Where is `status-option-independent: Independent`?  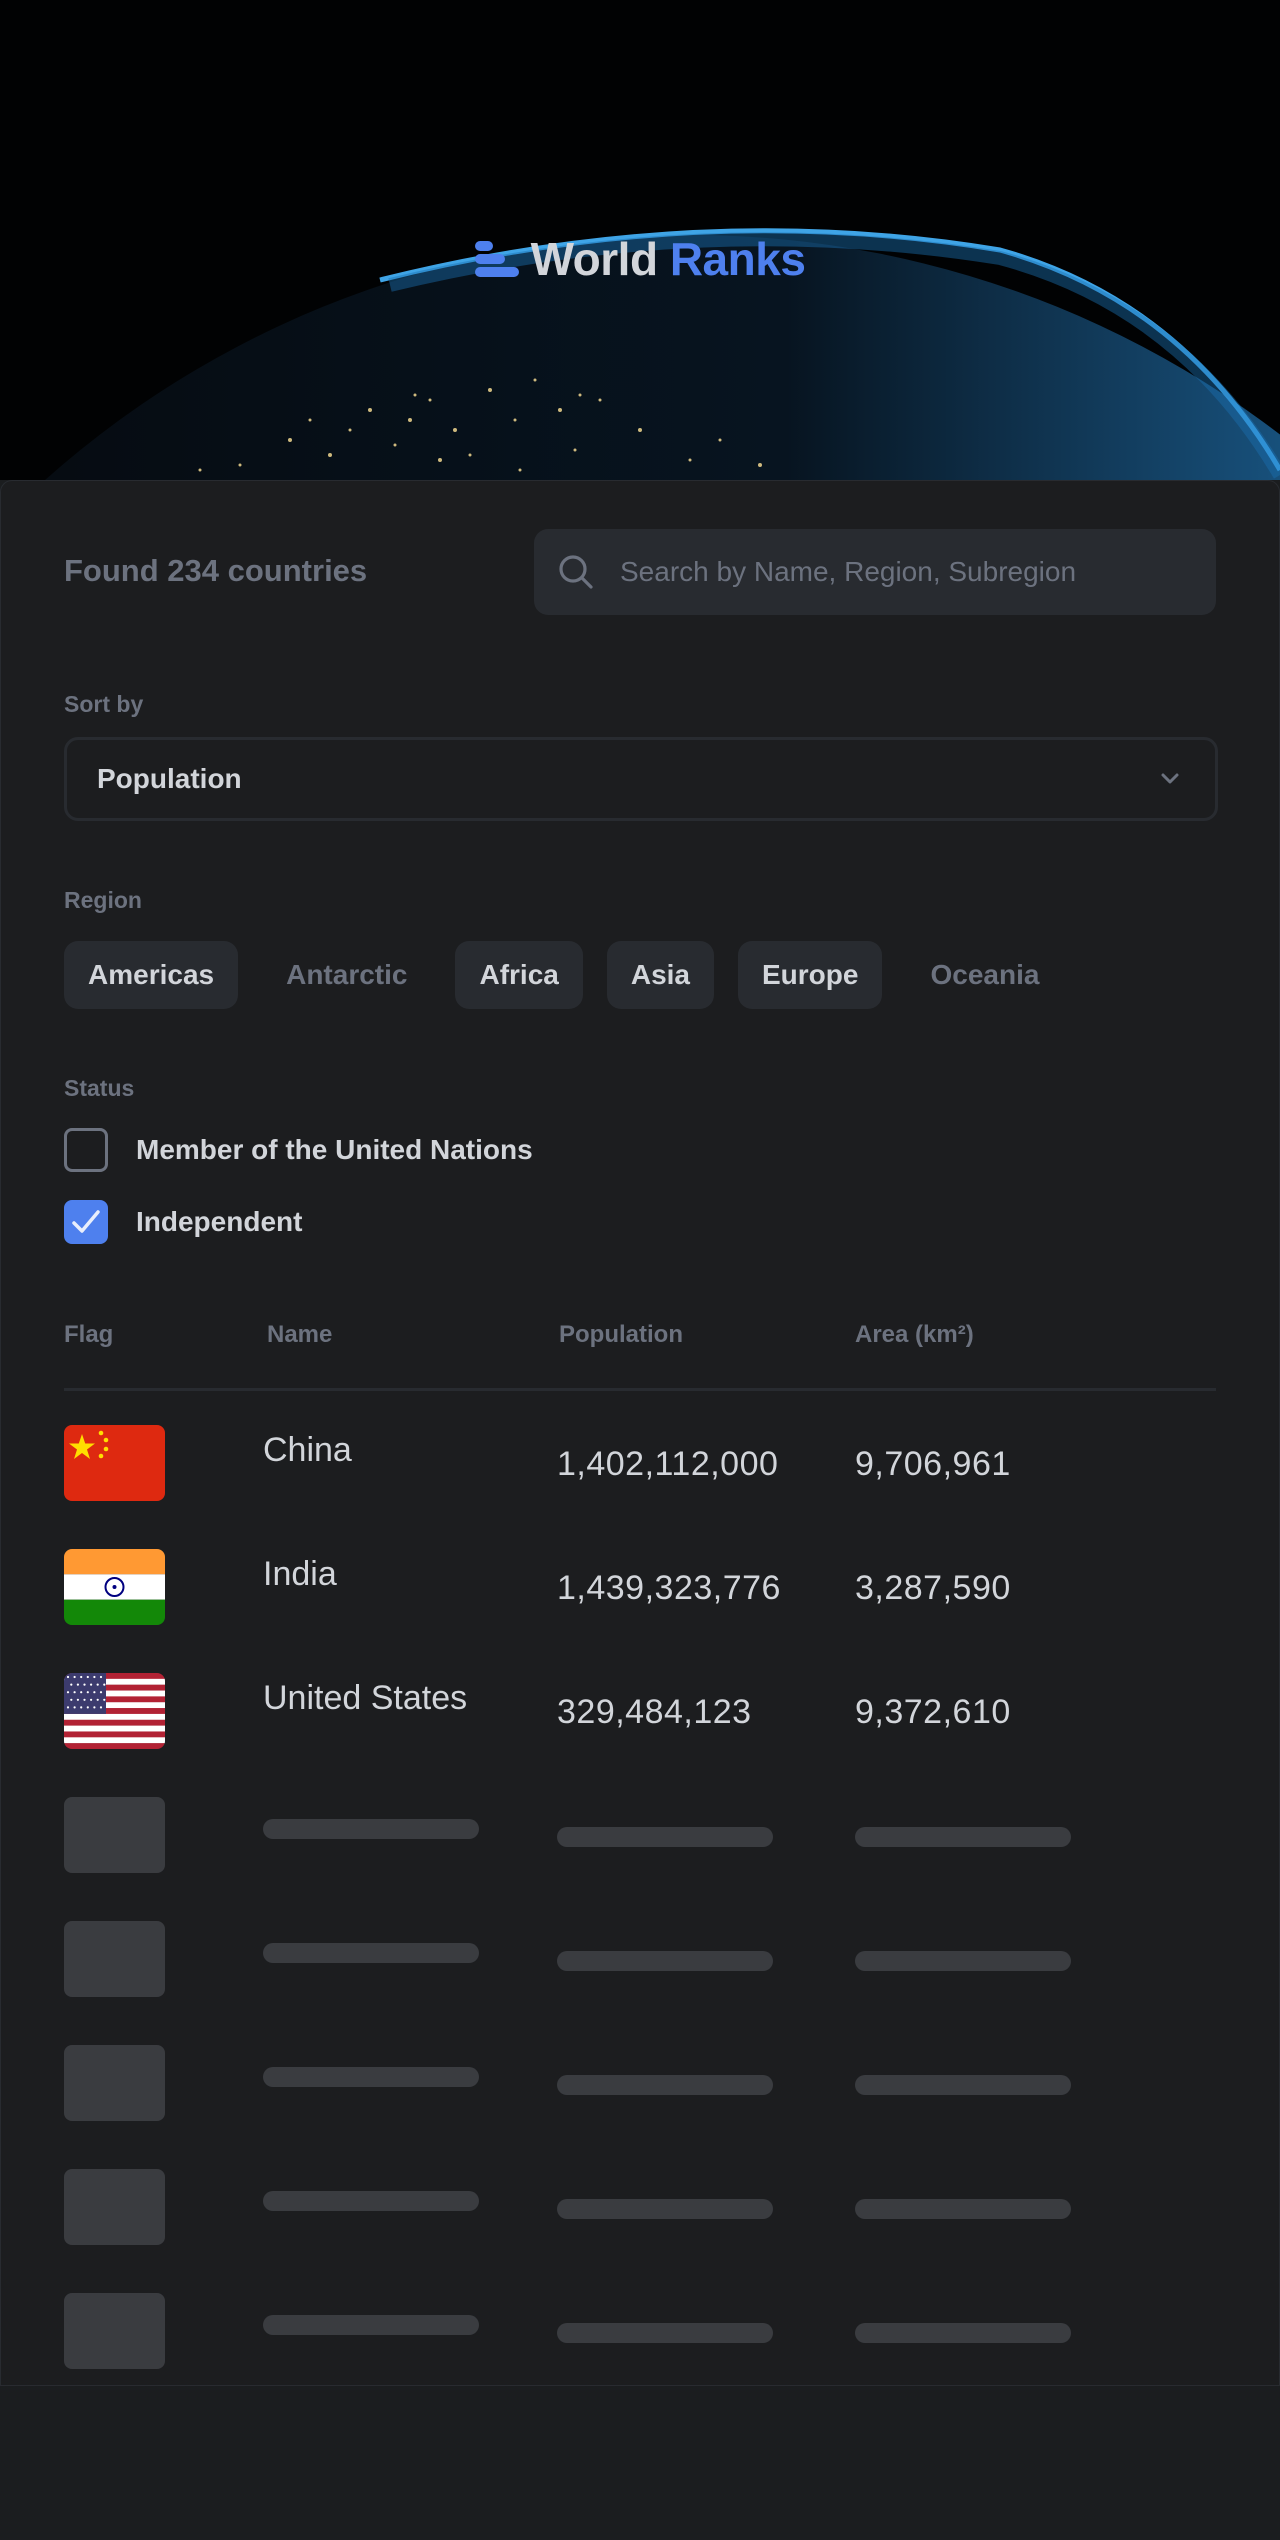
status-option-independent: Independent is located at coordinates (183, 1222).